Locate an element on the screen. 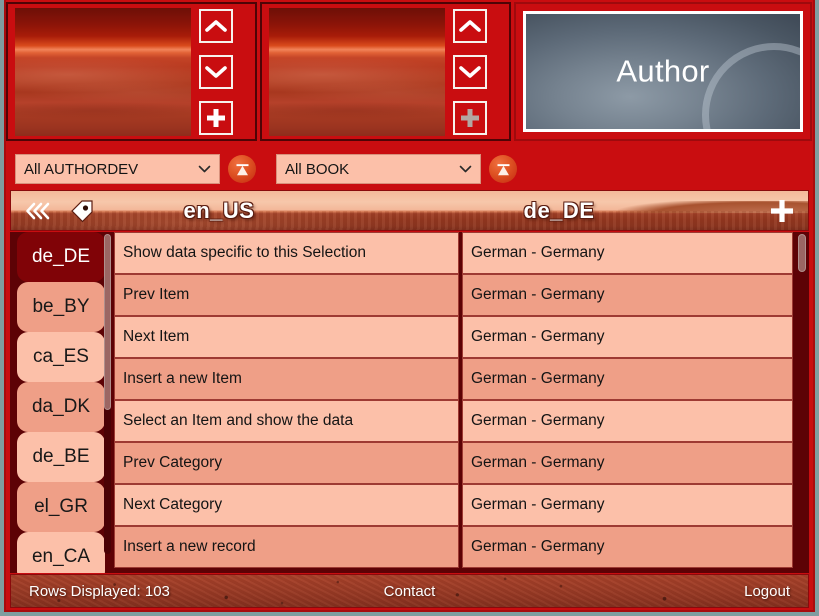 This screenshot has height=616, width=819. locale-item-label: be_BY is located at coordinates (61, 306).